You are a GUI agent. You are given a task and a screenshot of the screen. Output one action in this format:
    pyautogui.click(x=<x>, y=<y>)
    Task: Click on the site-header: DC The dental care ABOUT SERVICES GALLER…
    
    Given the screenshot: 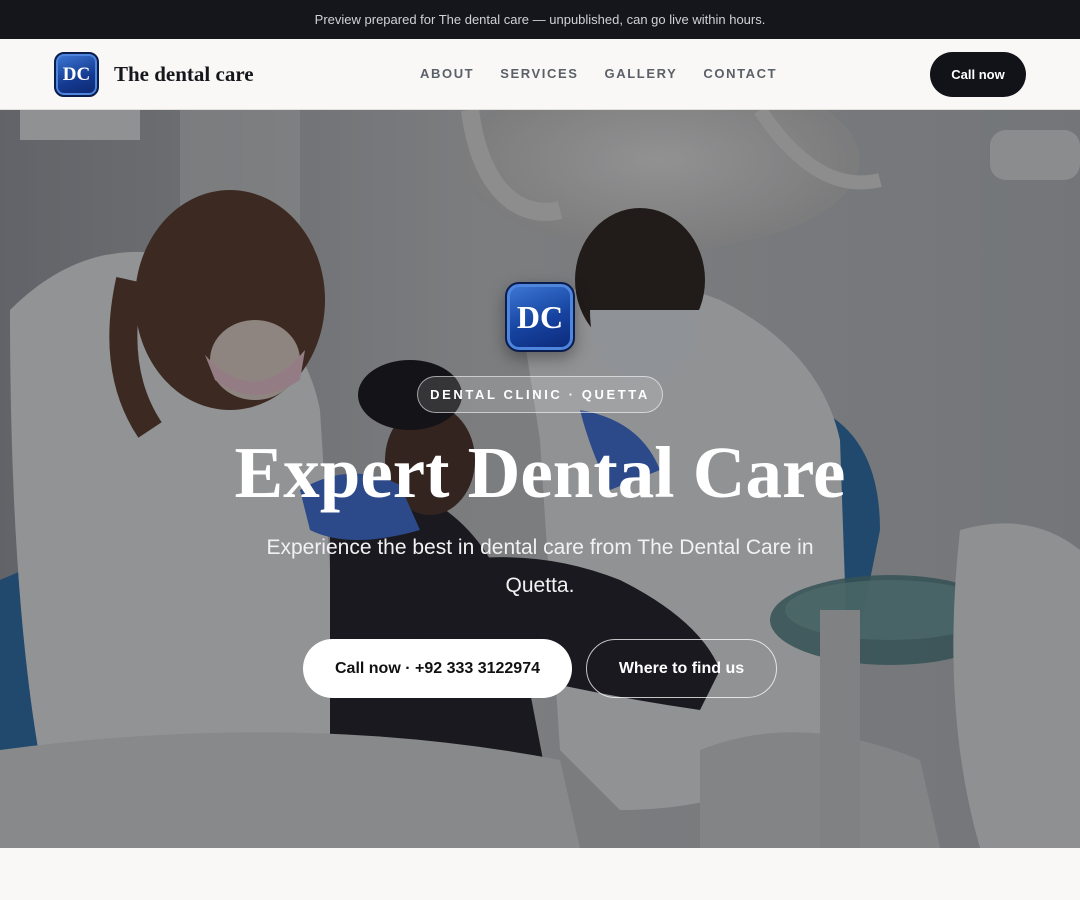 What is the action you would take?
    pyautogui.click(x=540, y=74)
    